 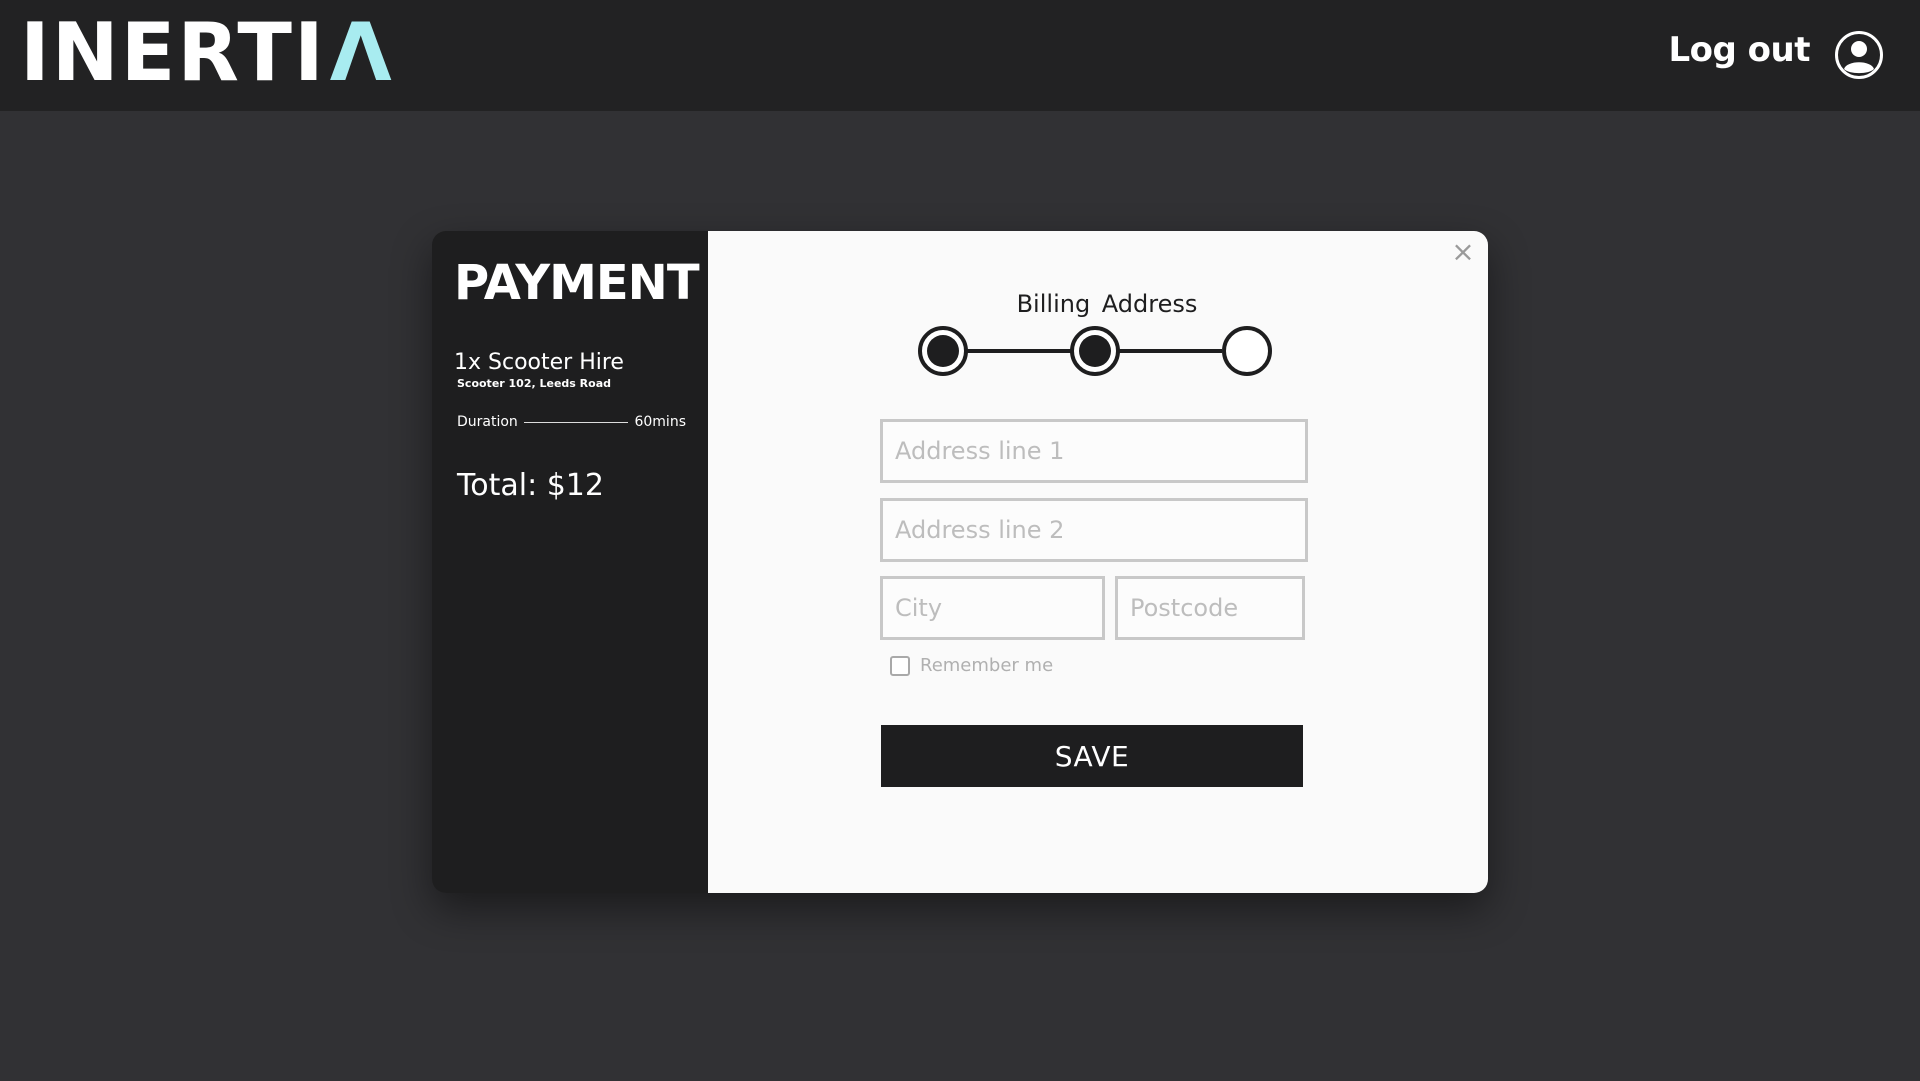 I want to click on top-navbar: INERTI Λ Log out, so click(x=960, y=55).